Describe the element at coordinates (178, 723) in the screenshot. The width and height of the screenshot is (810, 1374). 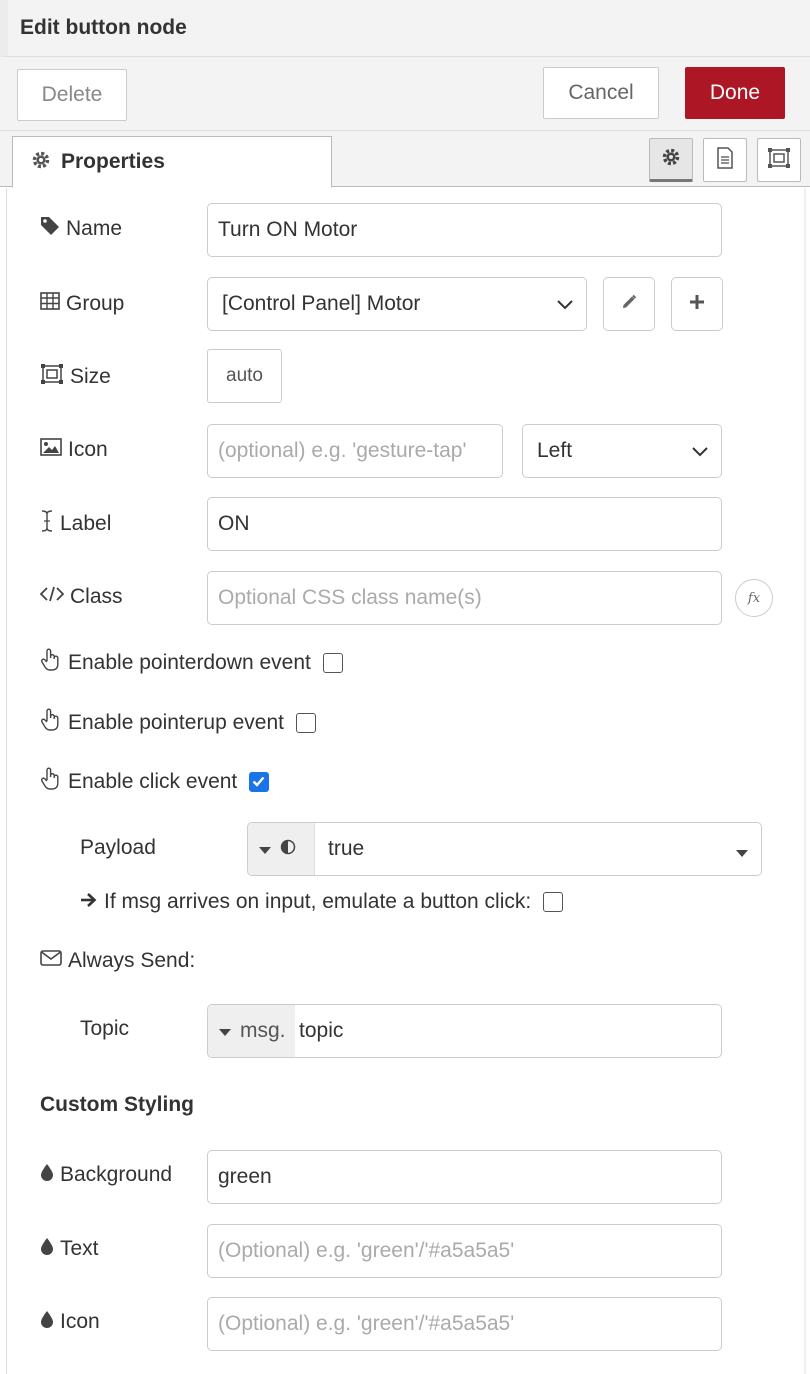
I see `pointerup-row: Enable pointerup event` at that location.